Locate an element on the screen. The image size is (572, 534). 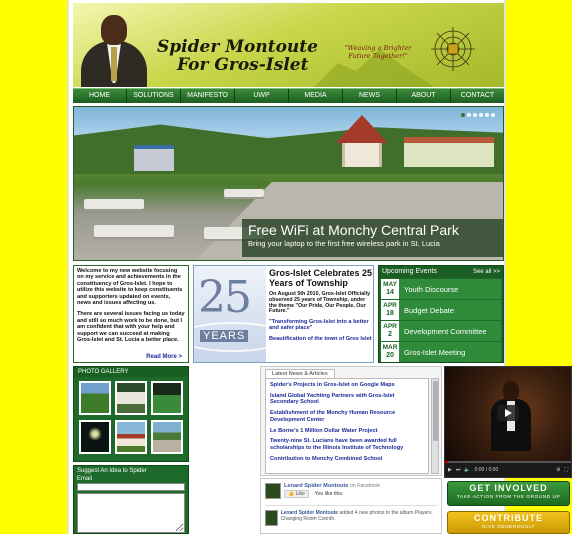
idea-textarea is located at coordinates (131, 513).